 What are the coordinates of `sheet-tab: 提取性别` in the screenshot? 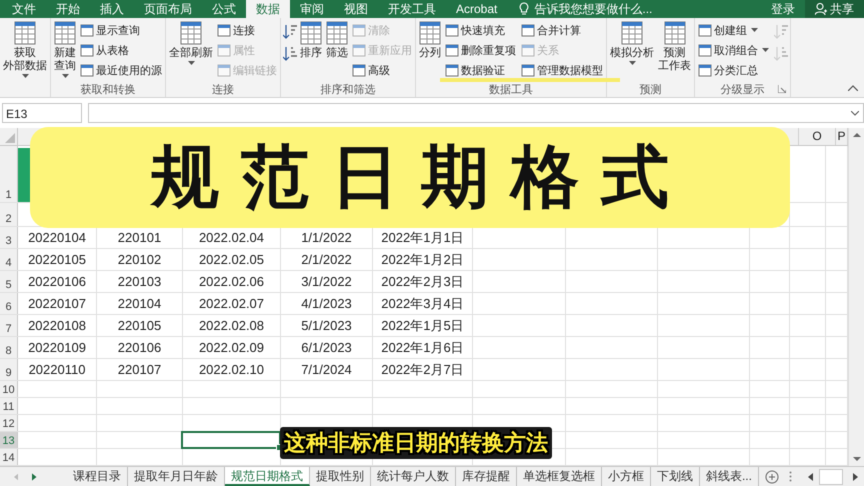 It's located at (340, 476).